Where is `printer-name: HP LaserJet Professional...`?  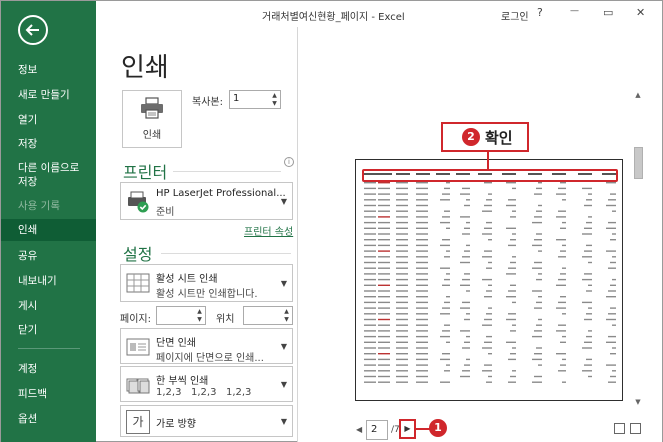
printer-name: HP LaserJet Professional... is located at coordinates (221, 193).